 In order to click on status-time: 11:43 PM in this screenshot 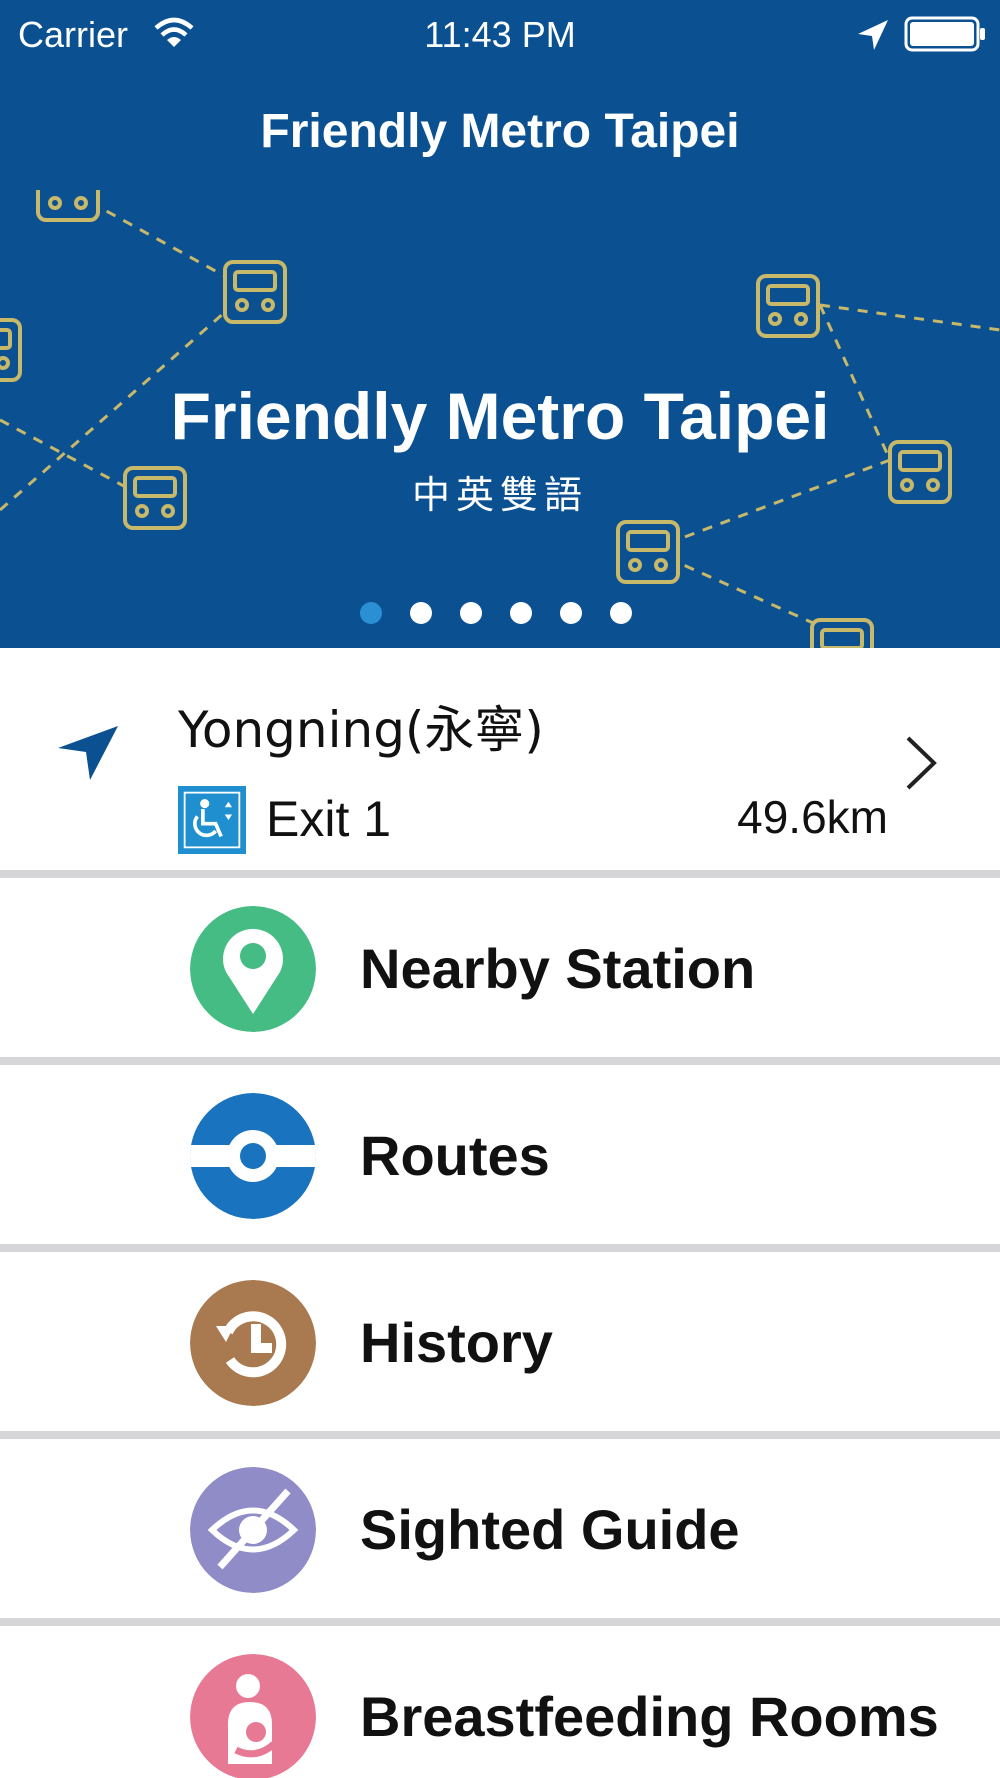, I will do `click(500, 34)`.